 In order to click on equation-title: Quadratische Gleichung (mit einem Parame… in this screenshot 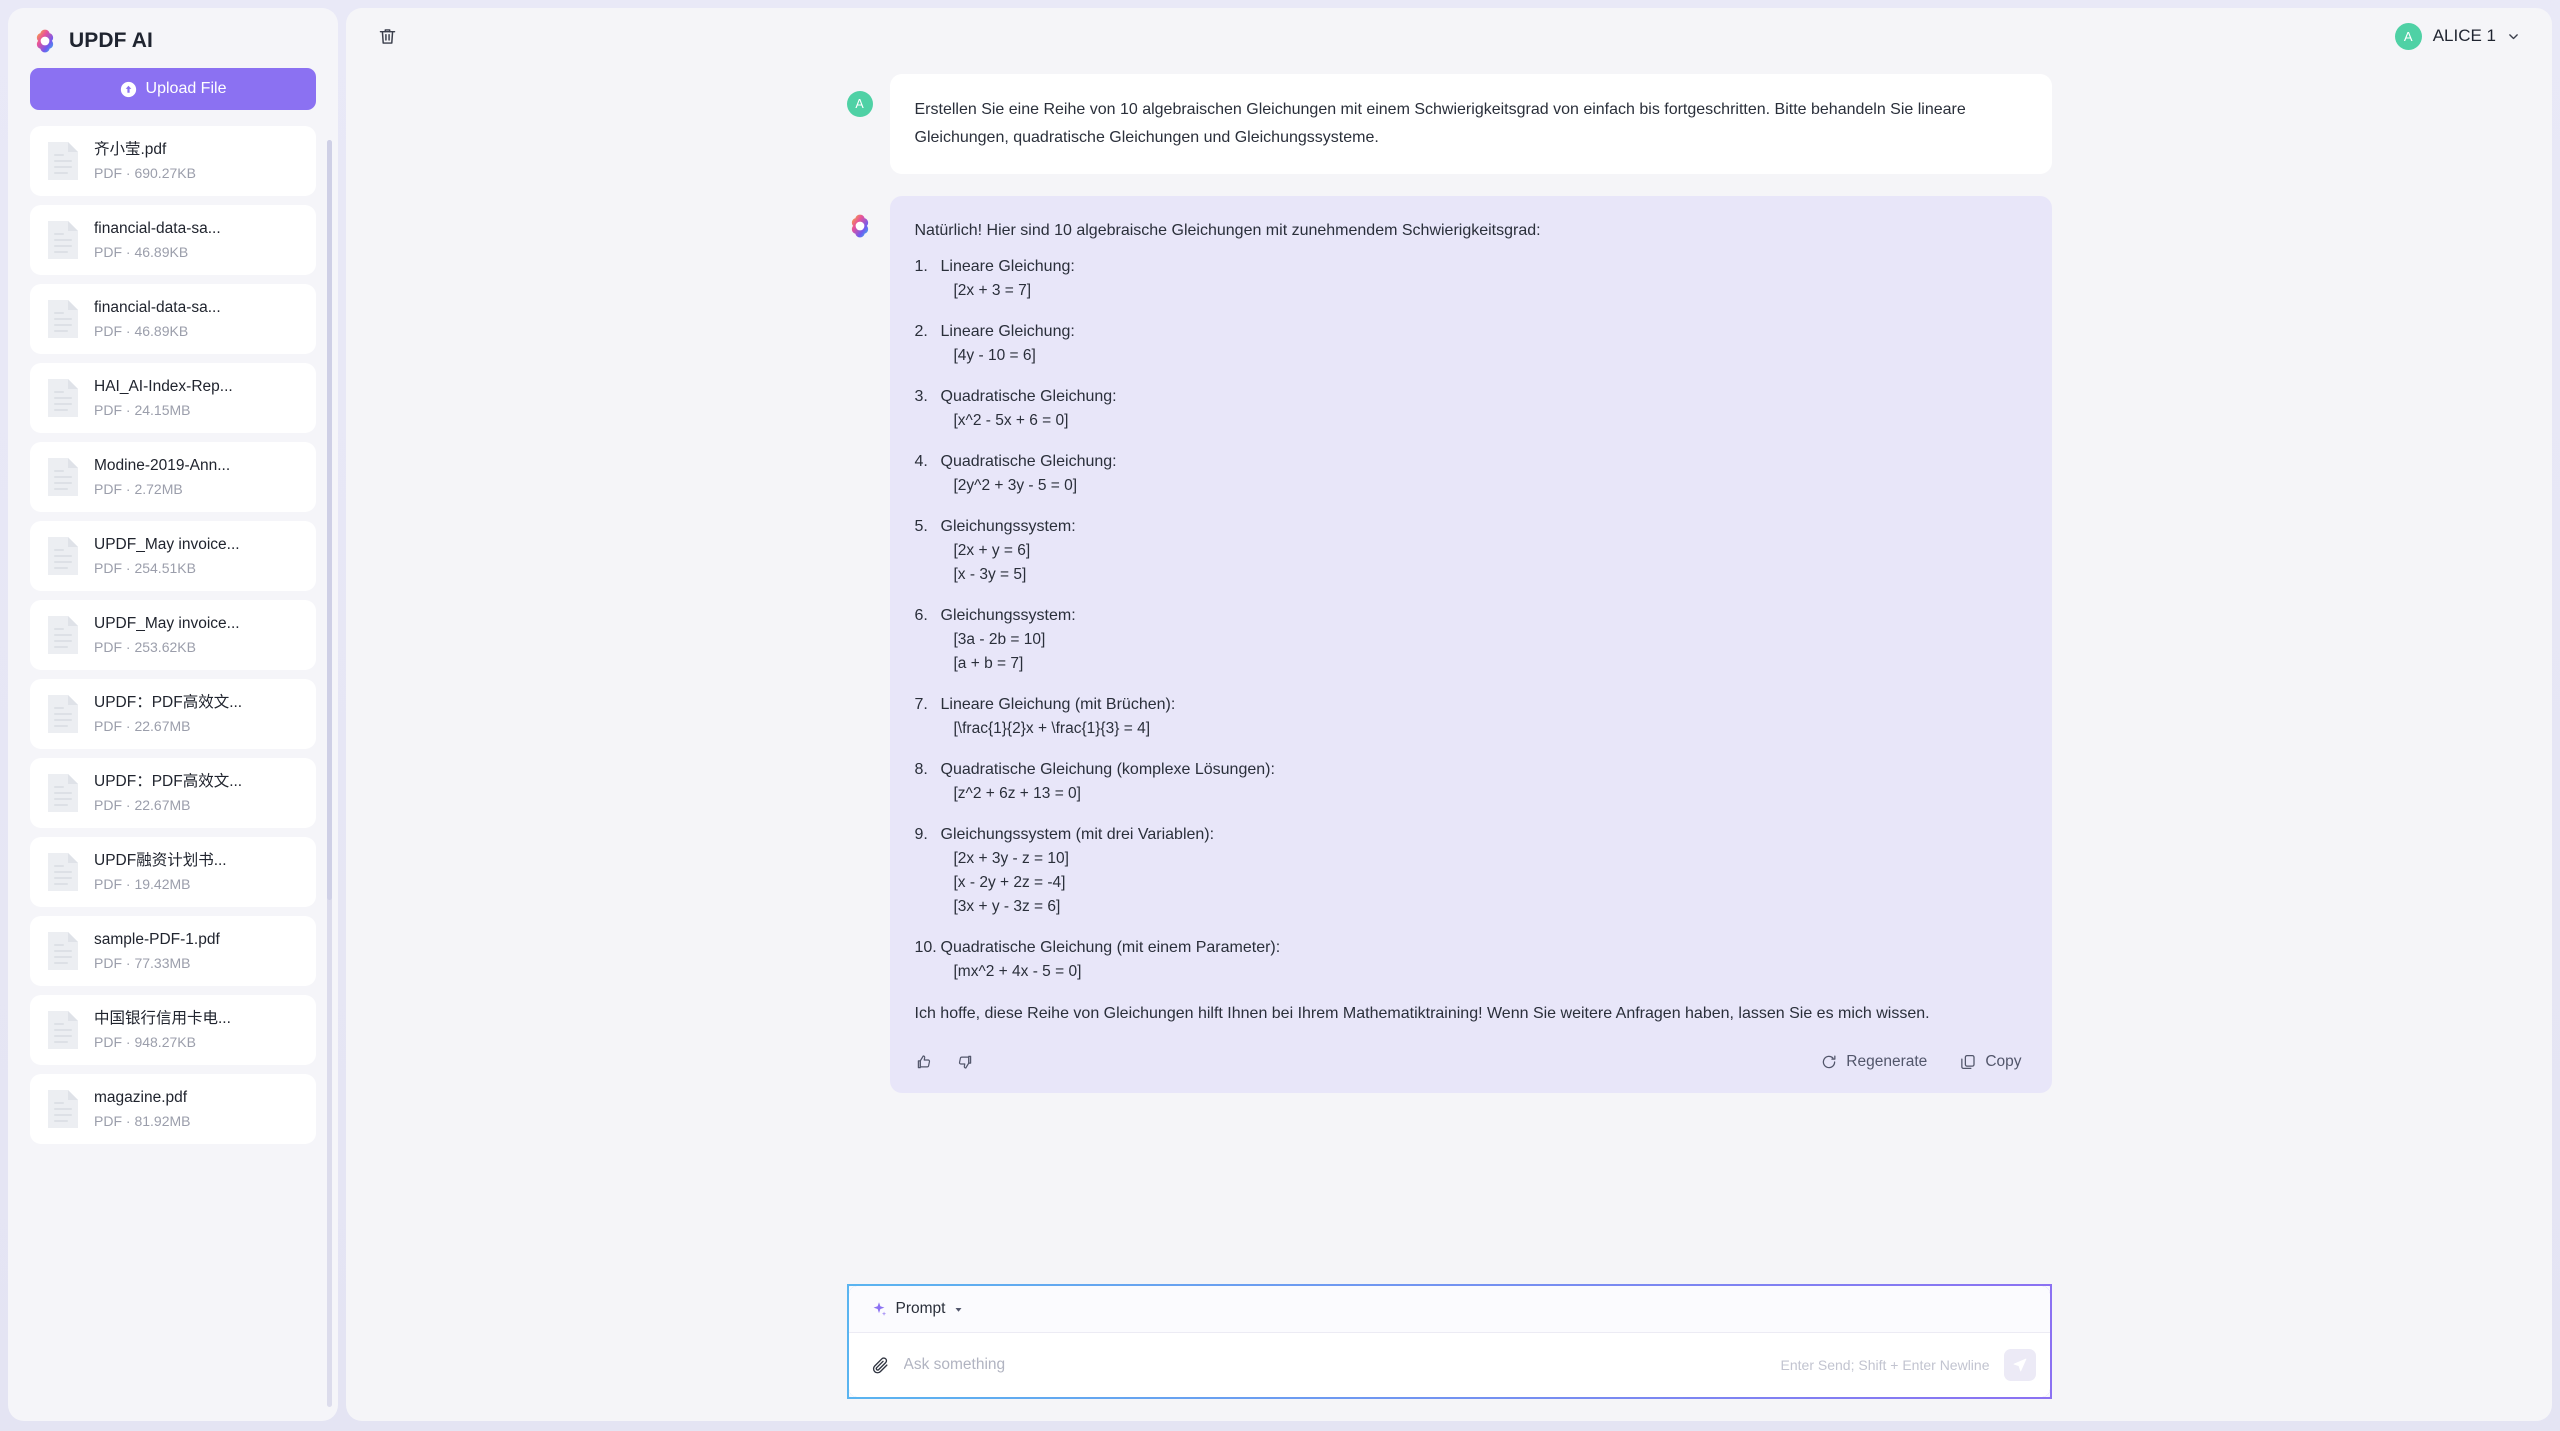, I will do `click(1110, 947)`.